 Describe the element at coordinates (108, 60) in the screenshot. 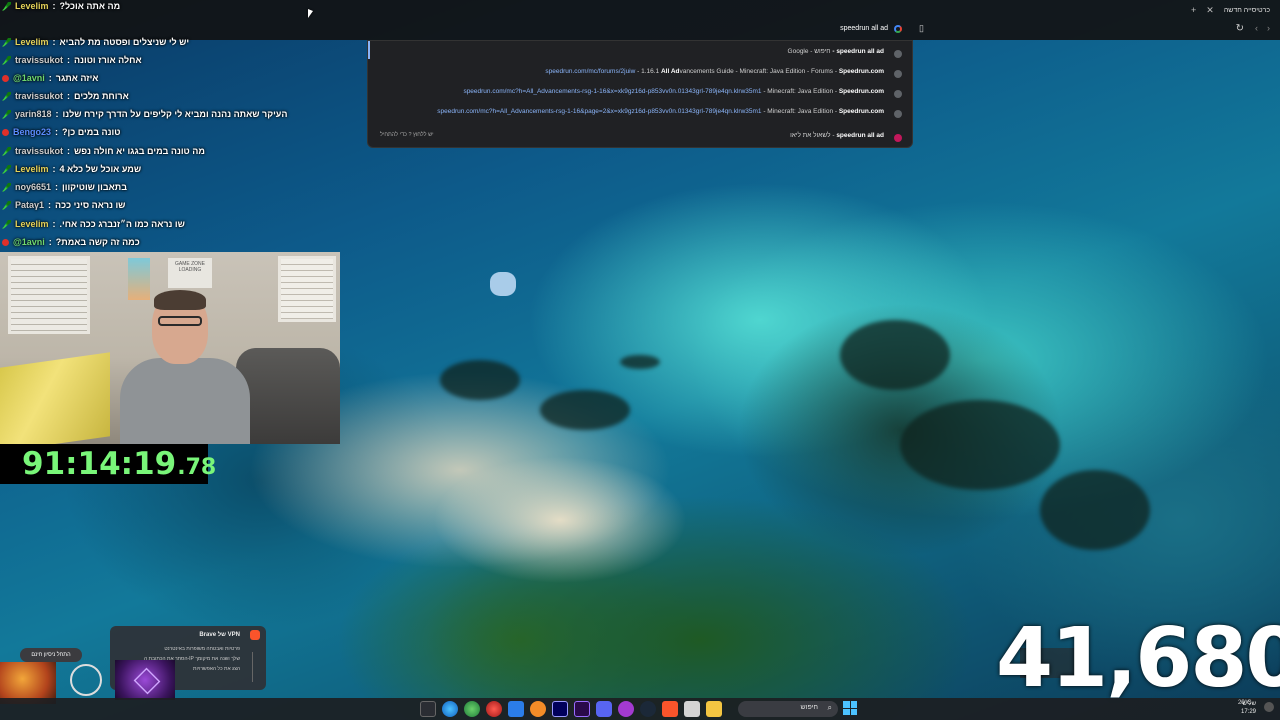

I see `chat-text: אחלה אורז וטונה` at that location.